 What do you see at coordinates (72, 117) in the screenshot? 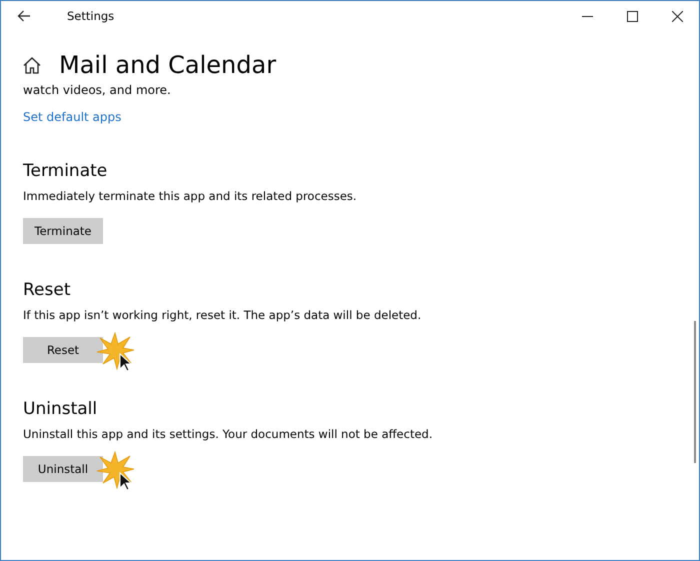
I see `set-default-apps-link: Set default apps` at bounding box center [72, 117].